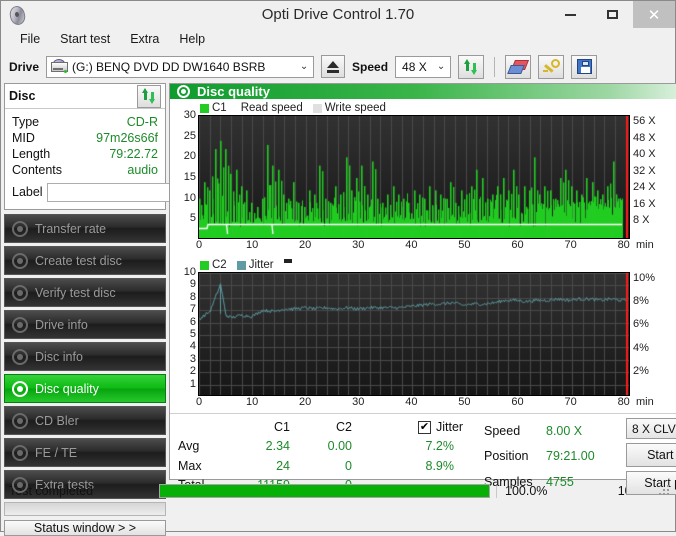 This screenshot has height=536, width=676. What do you see at coordinates (644, 170) in the screenshot?
I see `secondary-tick-label: 32 X` at bounding box center [644, 170].